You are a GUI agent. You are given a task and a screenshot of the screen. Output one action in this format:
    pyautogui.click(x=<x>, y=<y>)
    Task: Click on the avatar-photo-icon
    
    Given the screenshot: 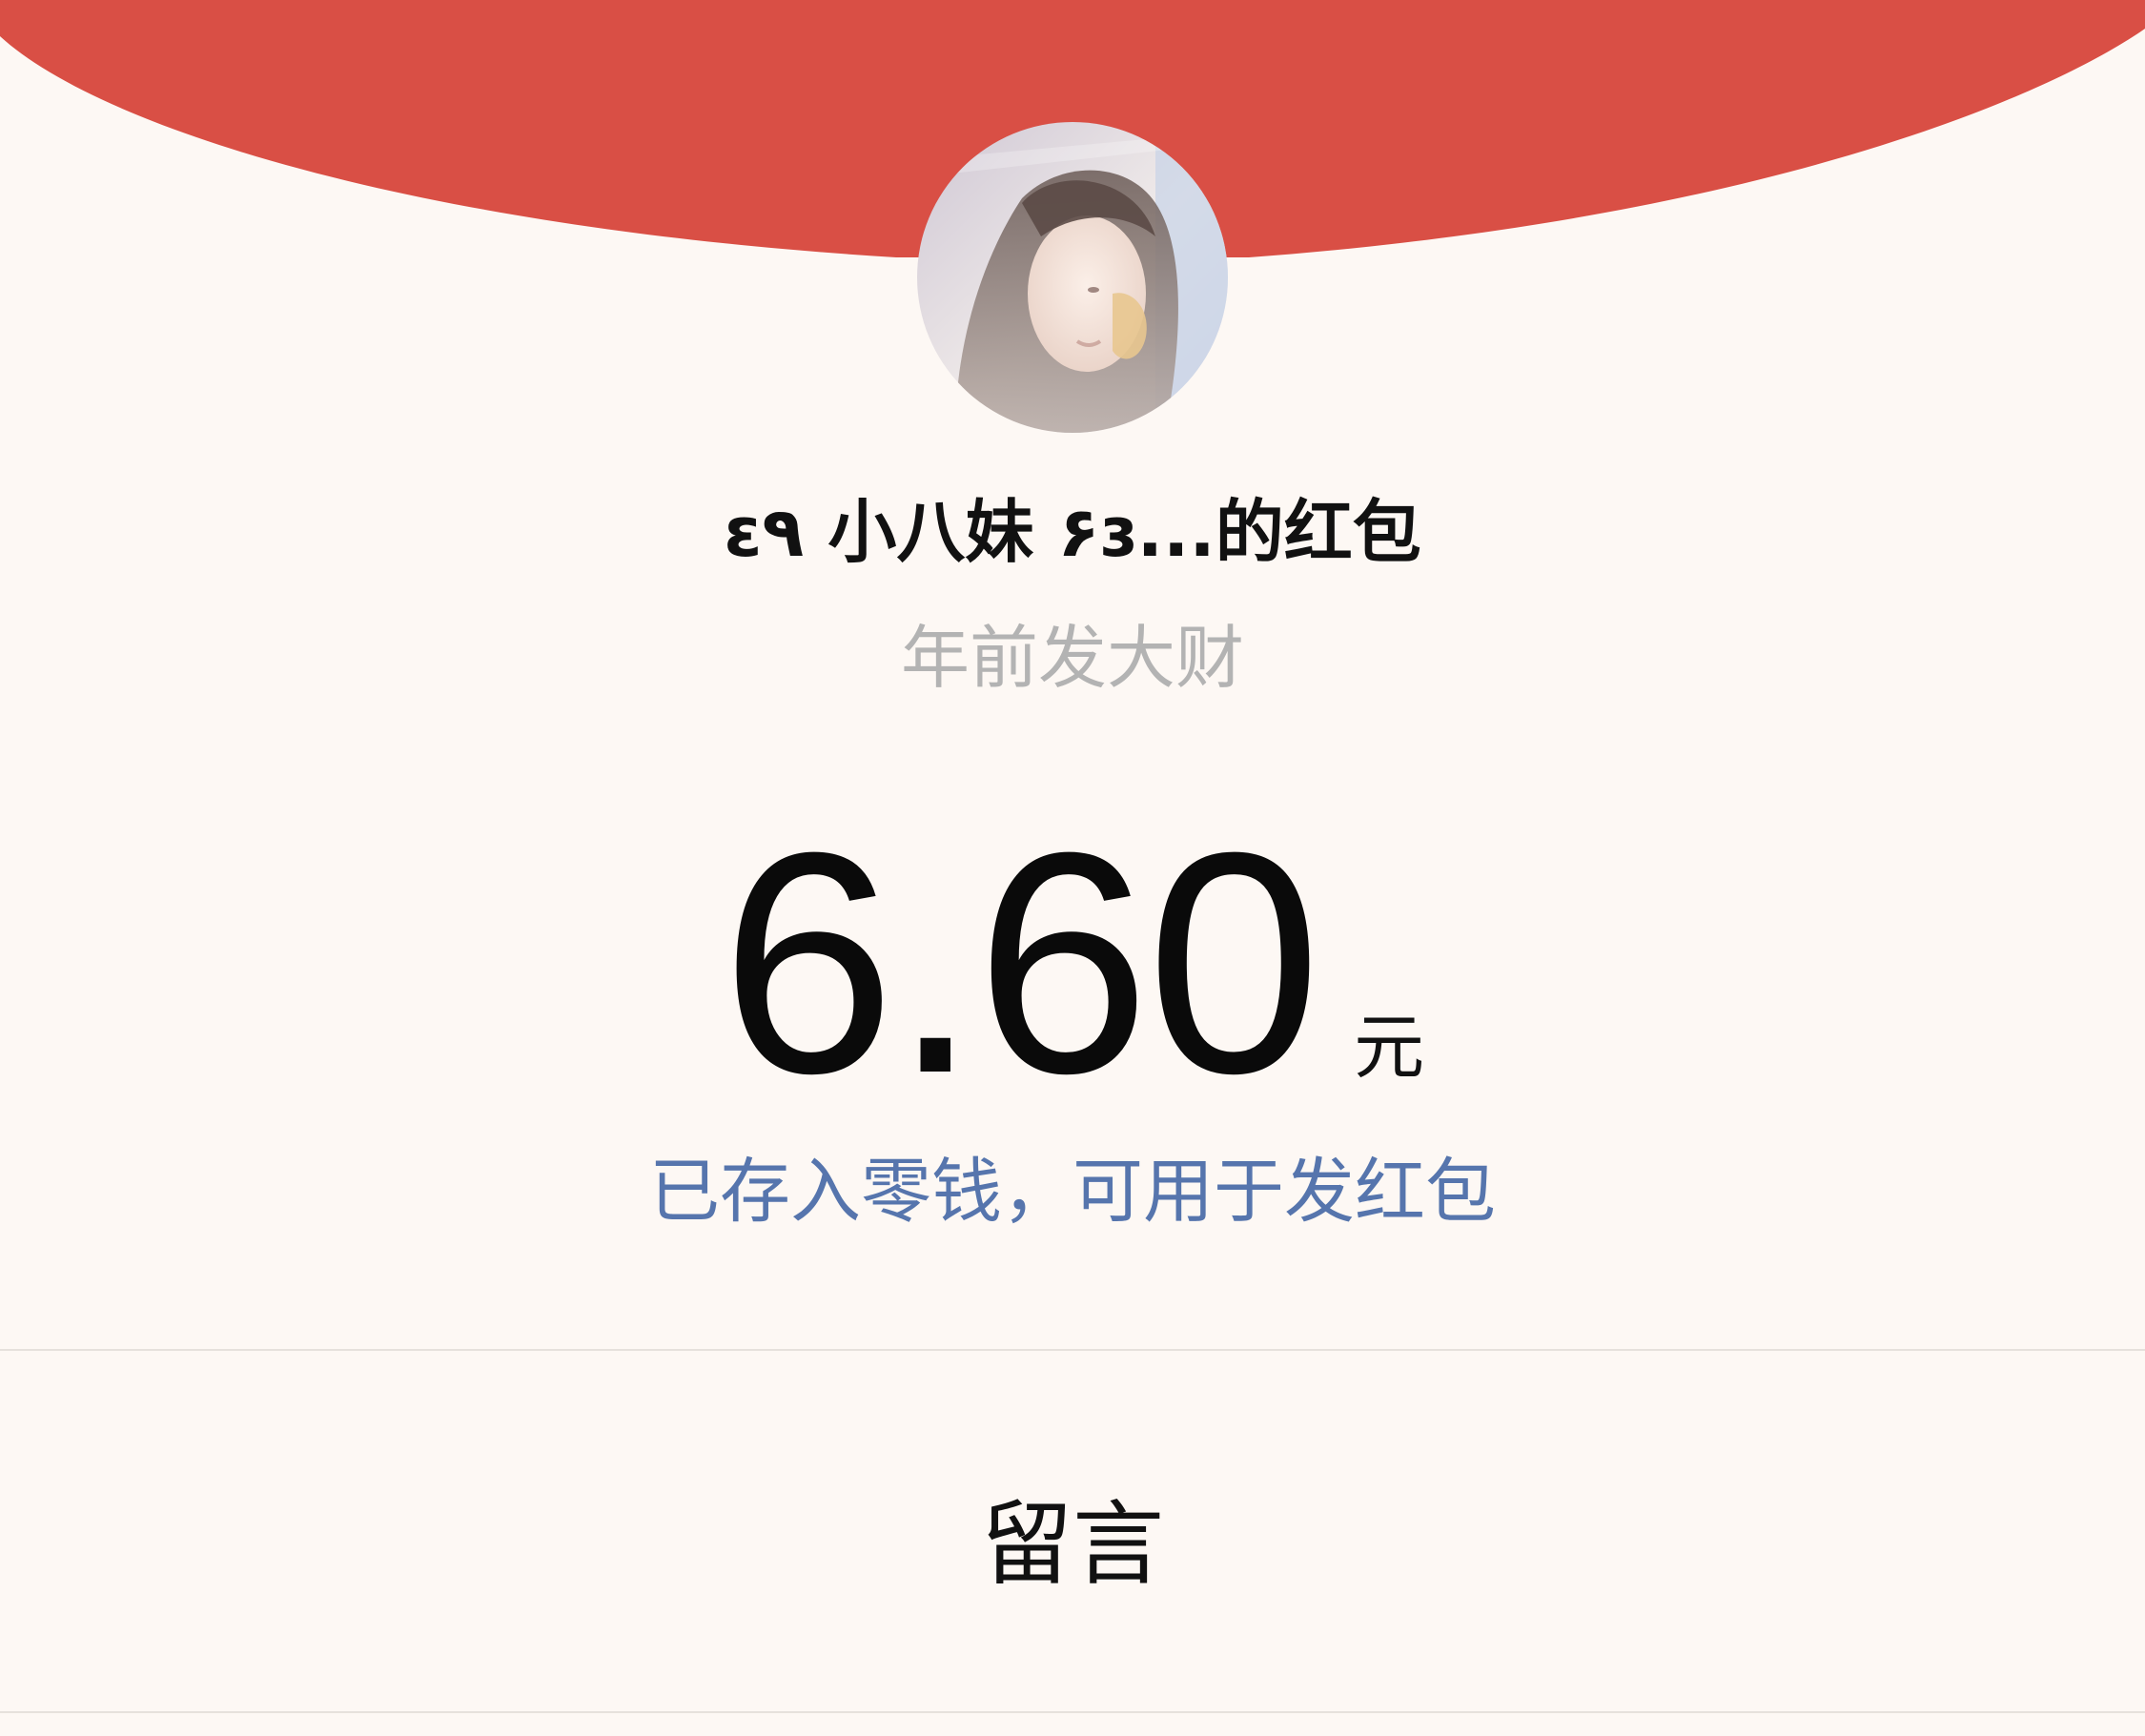 What is the action you would take?
    pyautogui.click(x=1072, y=277)
    